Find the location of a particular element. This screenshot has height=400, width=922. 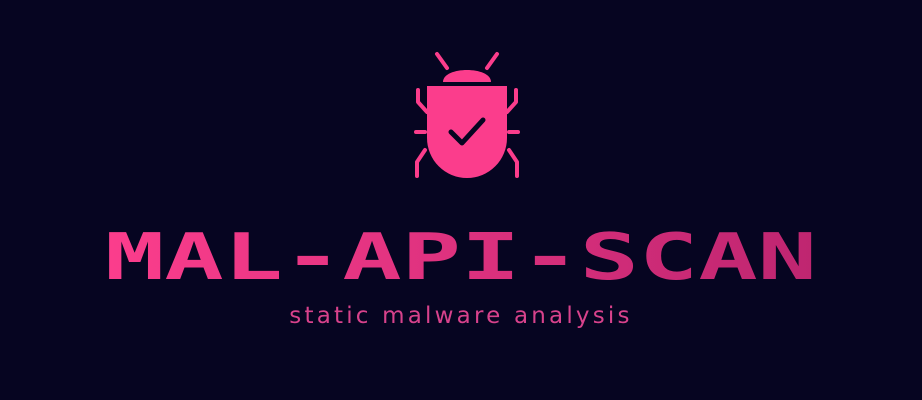

tagline: static malware analysis is located at coordinates (461, 316).